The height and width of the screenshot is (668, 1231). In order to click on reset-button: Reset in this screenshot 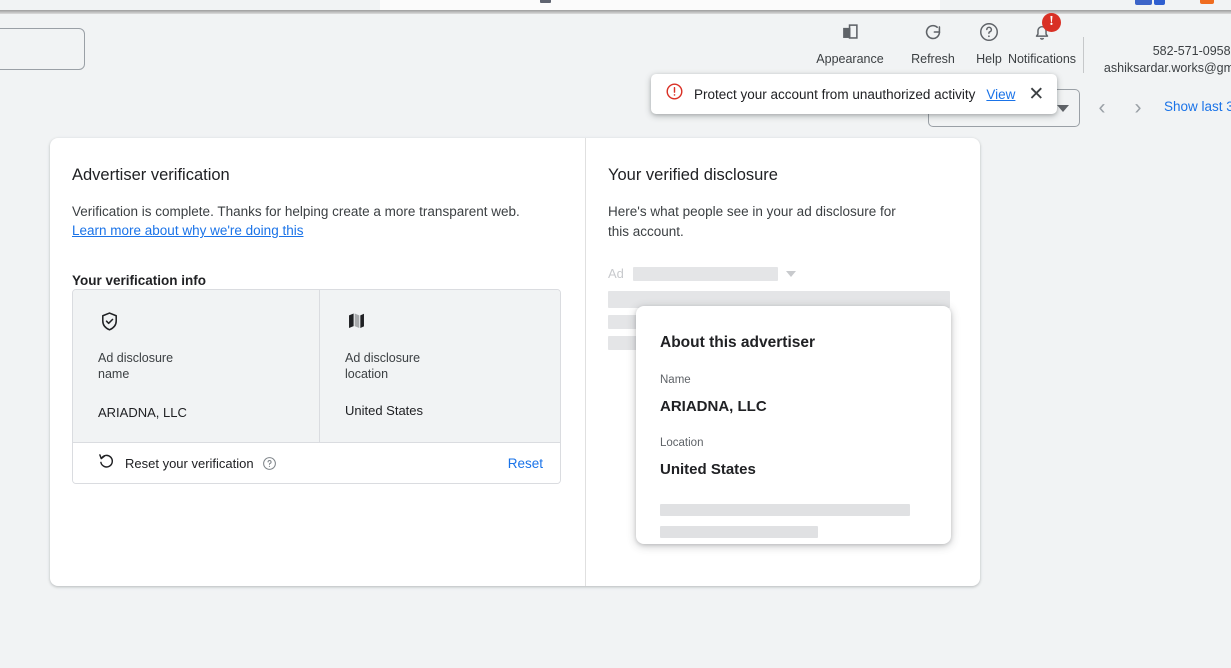, I will do `click(525, 463)`.